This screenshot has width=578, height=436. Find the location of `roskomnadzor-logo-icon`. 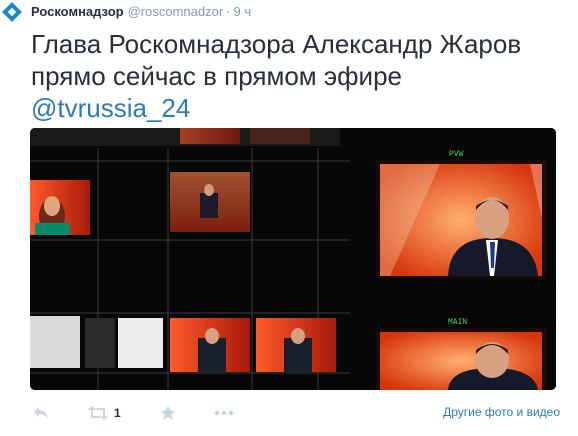

roskomnadzor-logo-icon is located at coordinates (12, 12).